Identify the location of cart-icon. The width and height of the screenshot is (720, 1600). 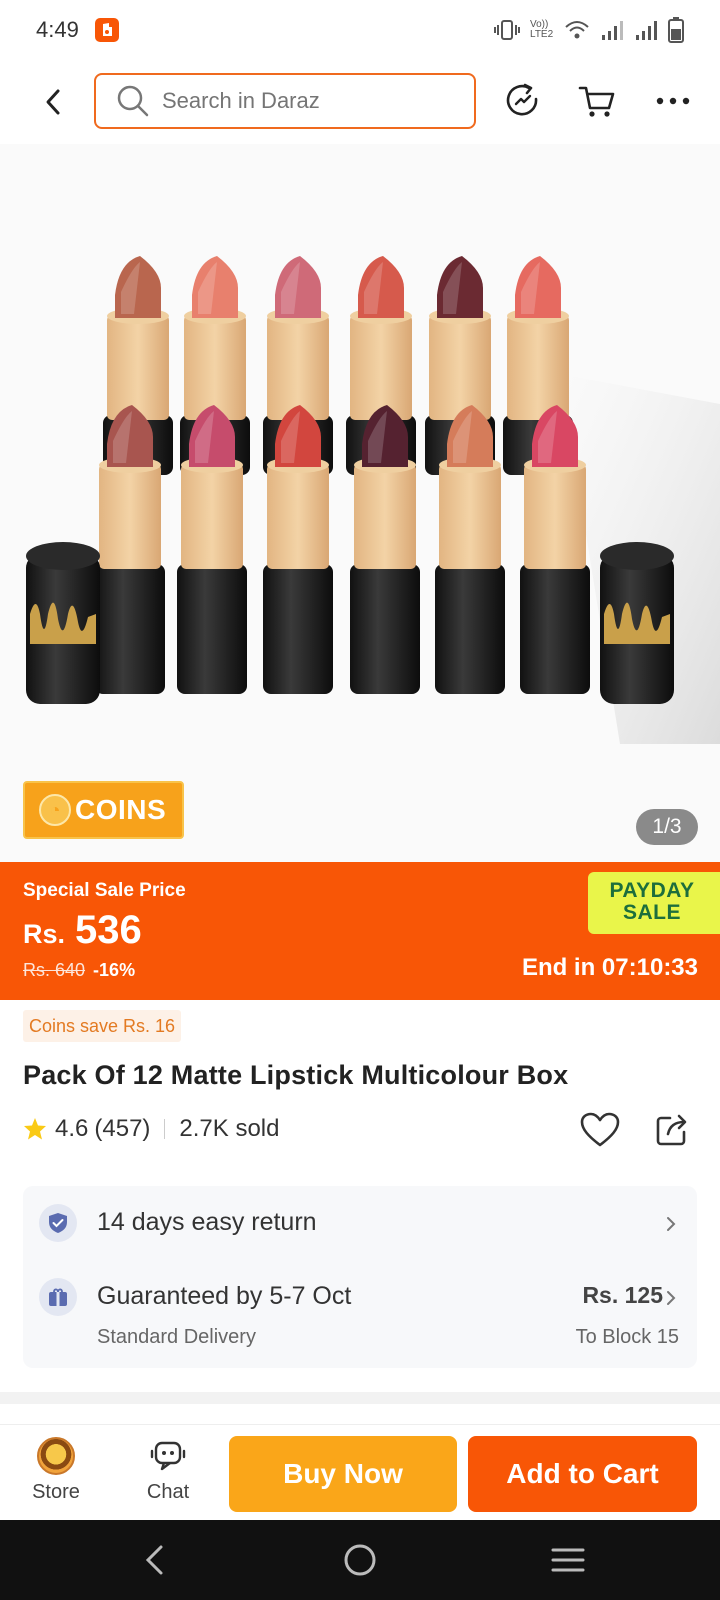
(596, 101).